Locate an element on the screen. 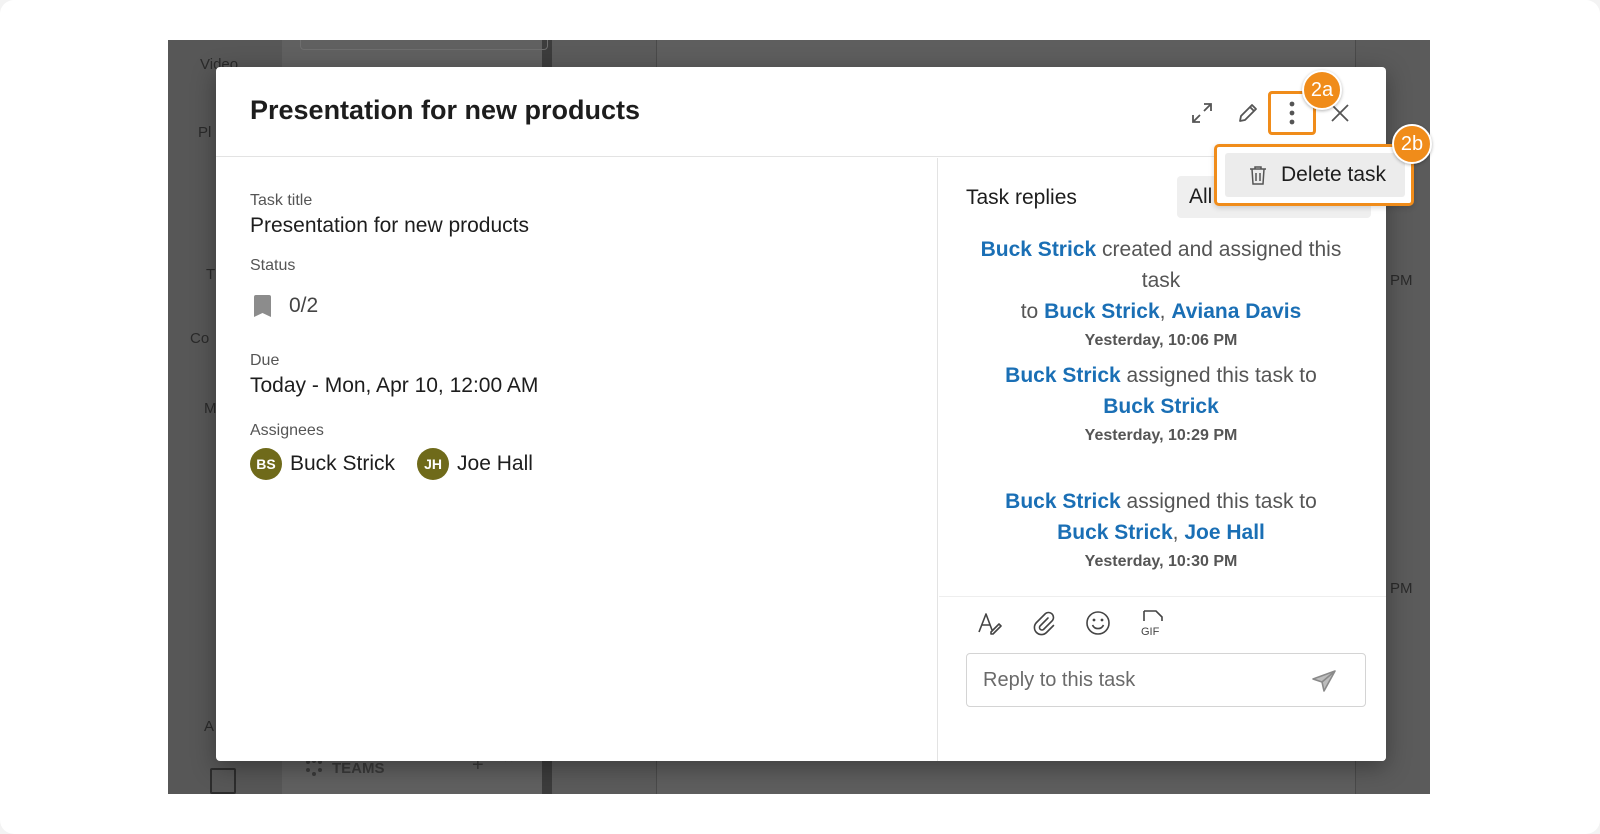  gif-button: GIF is located at coordinates (1153, 623).